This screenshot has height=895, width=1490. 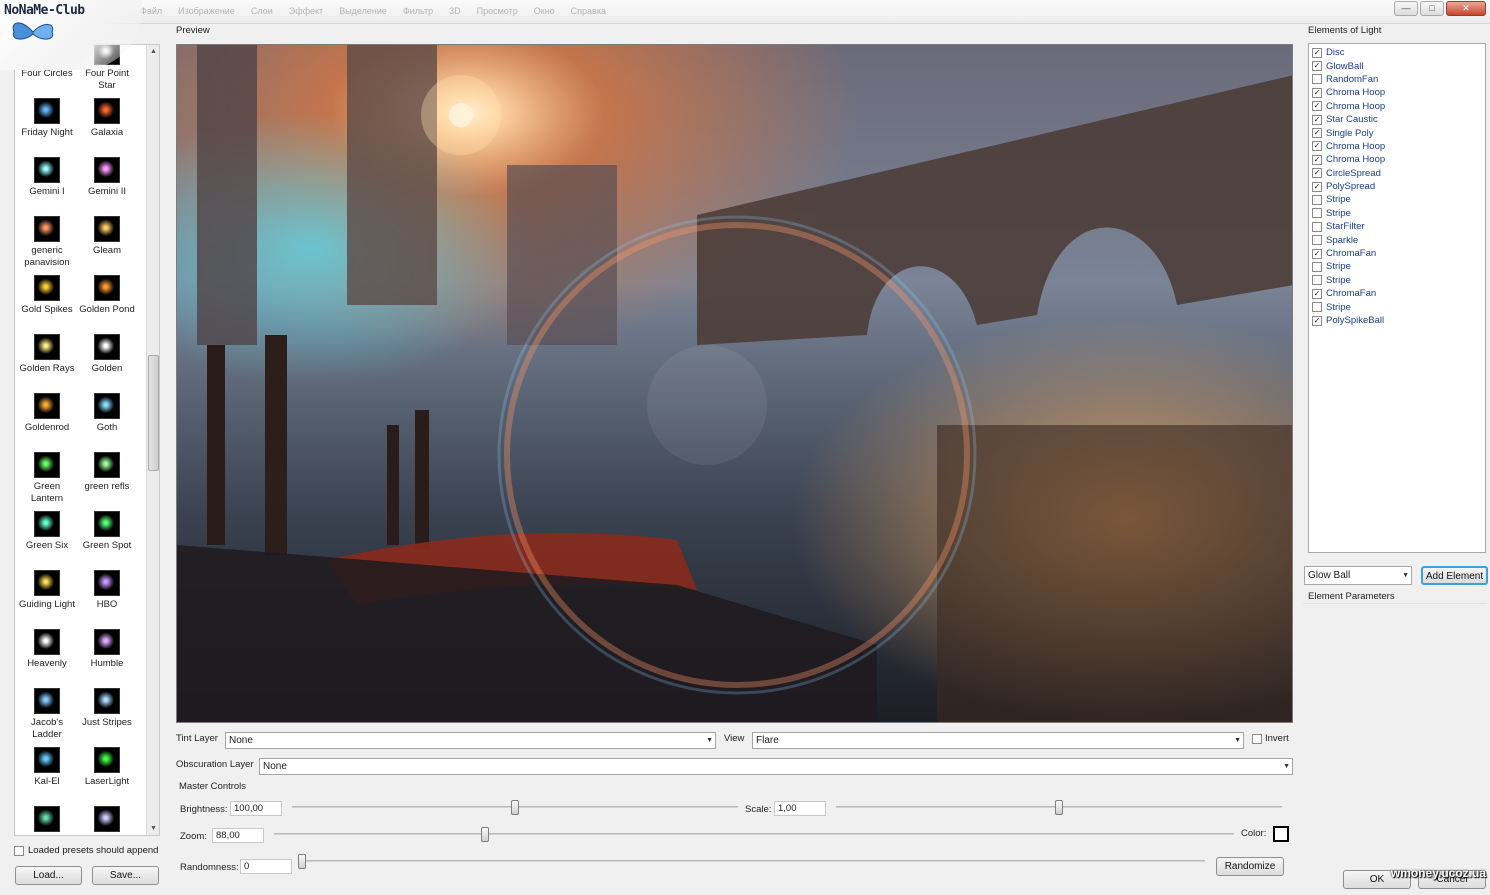 I want to click on preset-item: Jacob's Ladder, so click(x=47, y=717).